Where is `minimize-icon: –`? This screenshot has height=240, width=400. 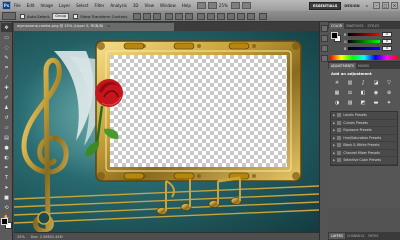 minimize-icon: – is located at coordinates (376, 5).